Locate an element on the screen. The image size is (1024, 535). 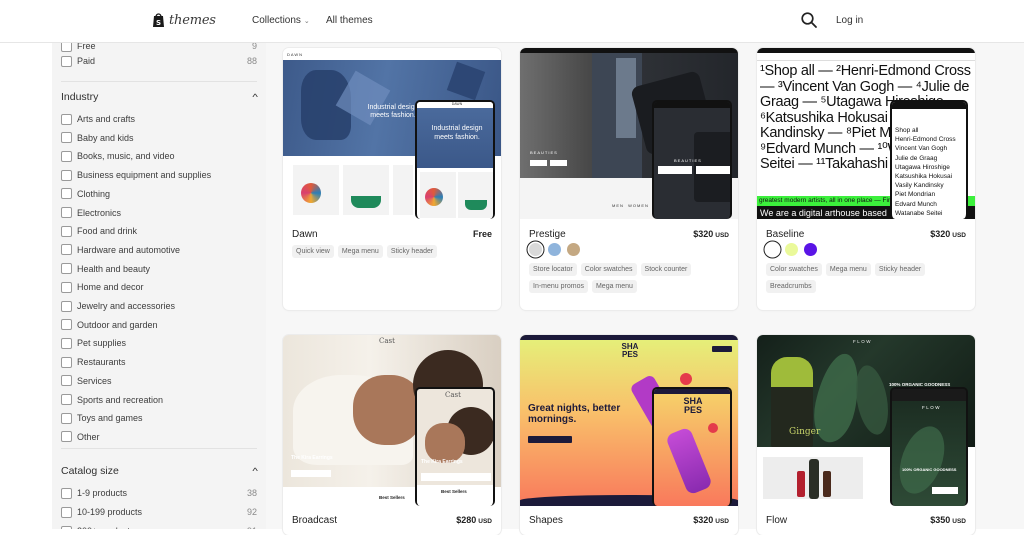
left-gutter is located at coordinates (26, 286).